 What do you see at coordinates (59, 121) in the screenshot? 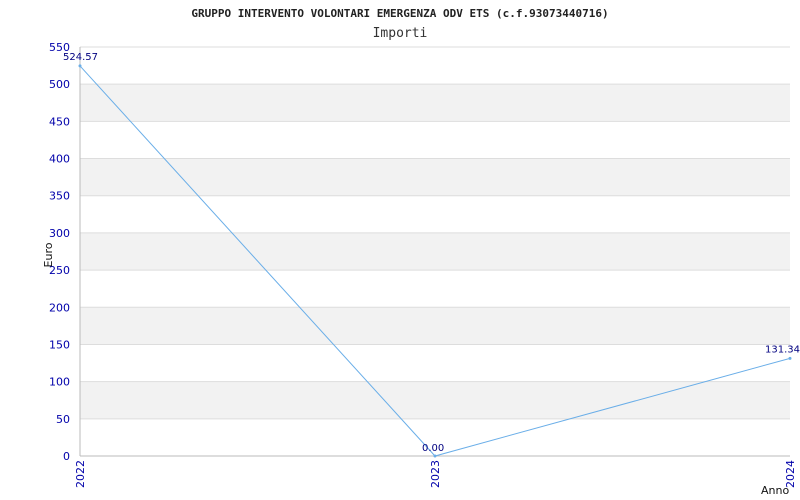
I see `y-tick-label: 450` at bounding box center [59, 121].